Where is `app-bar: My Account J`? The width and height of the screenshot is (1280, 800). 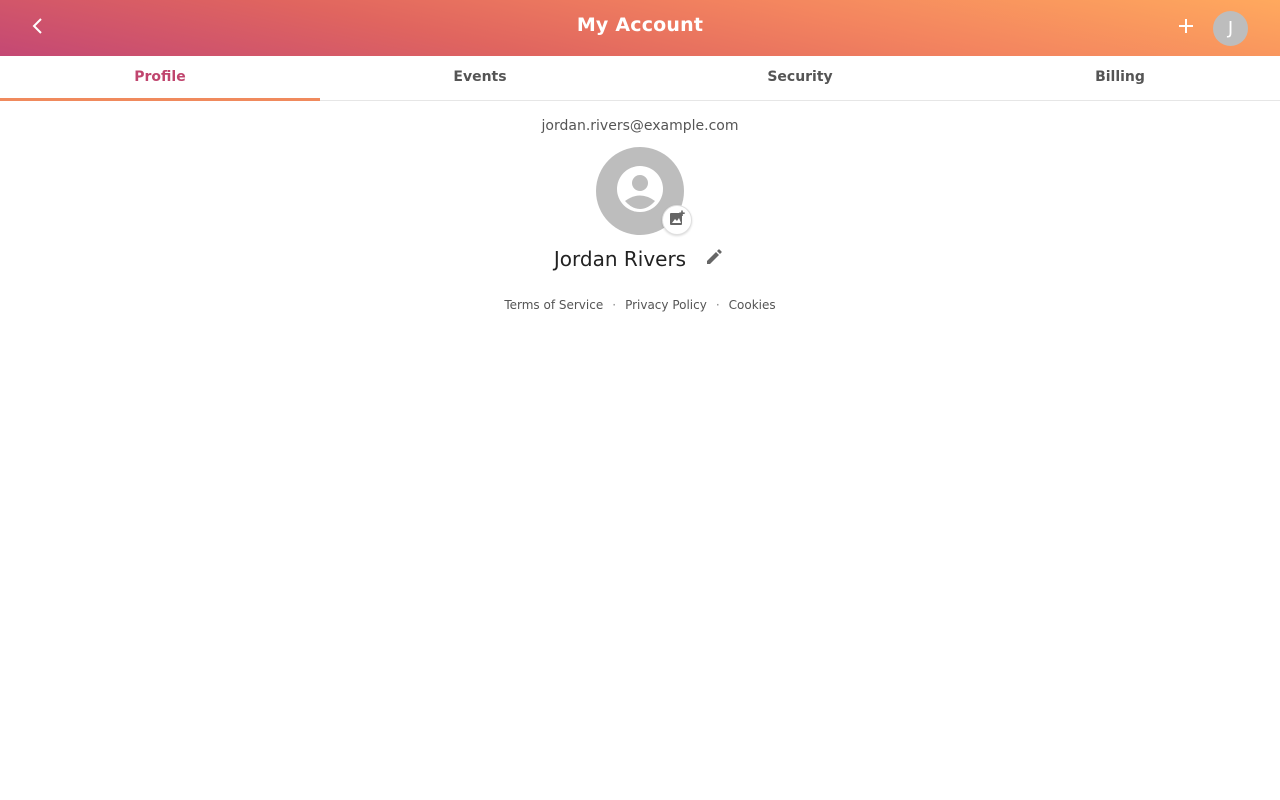
app-bar: My Account J is located at coordinates (640, 28).